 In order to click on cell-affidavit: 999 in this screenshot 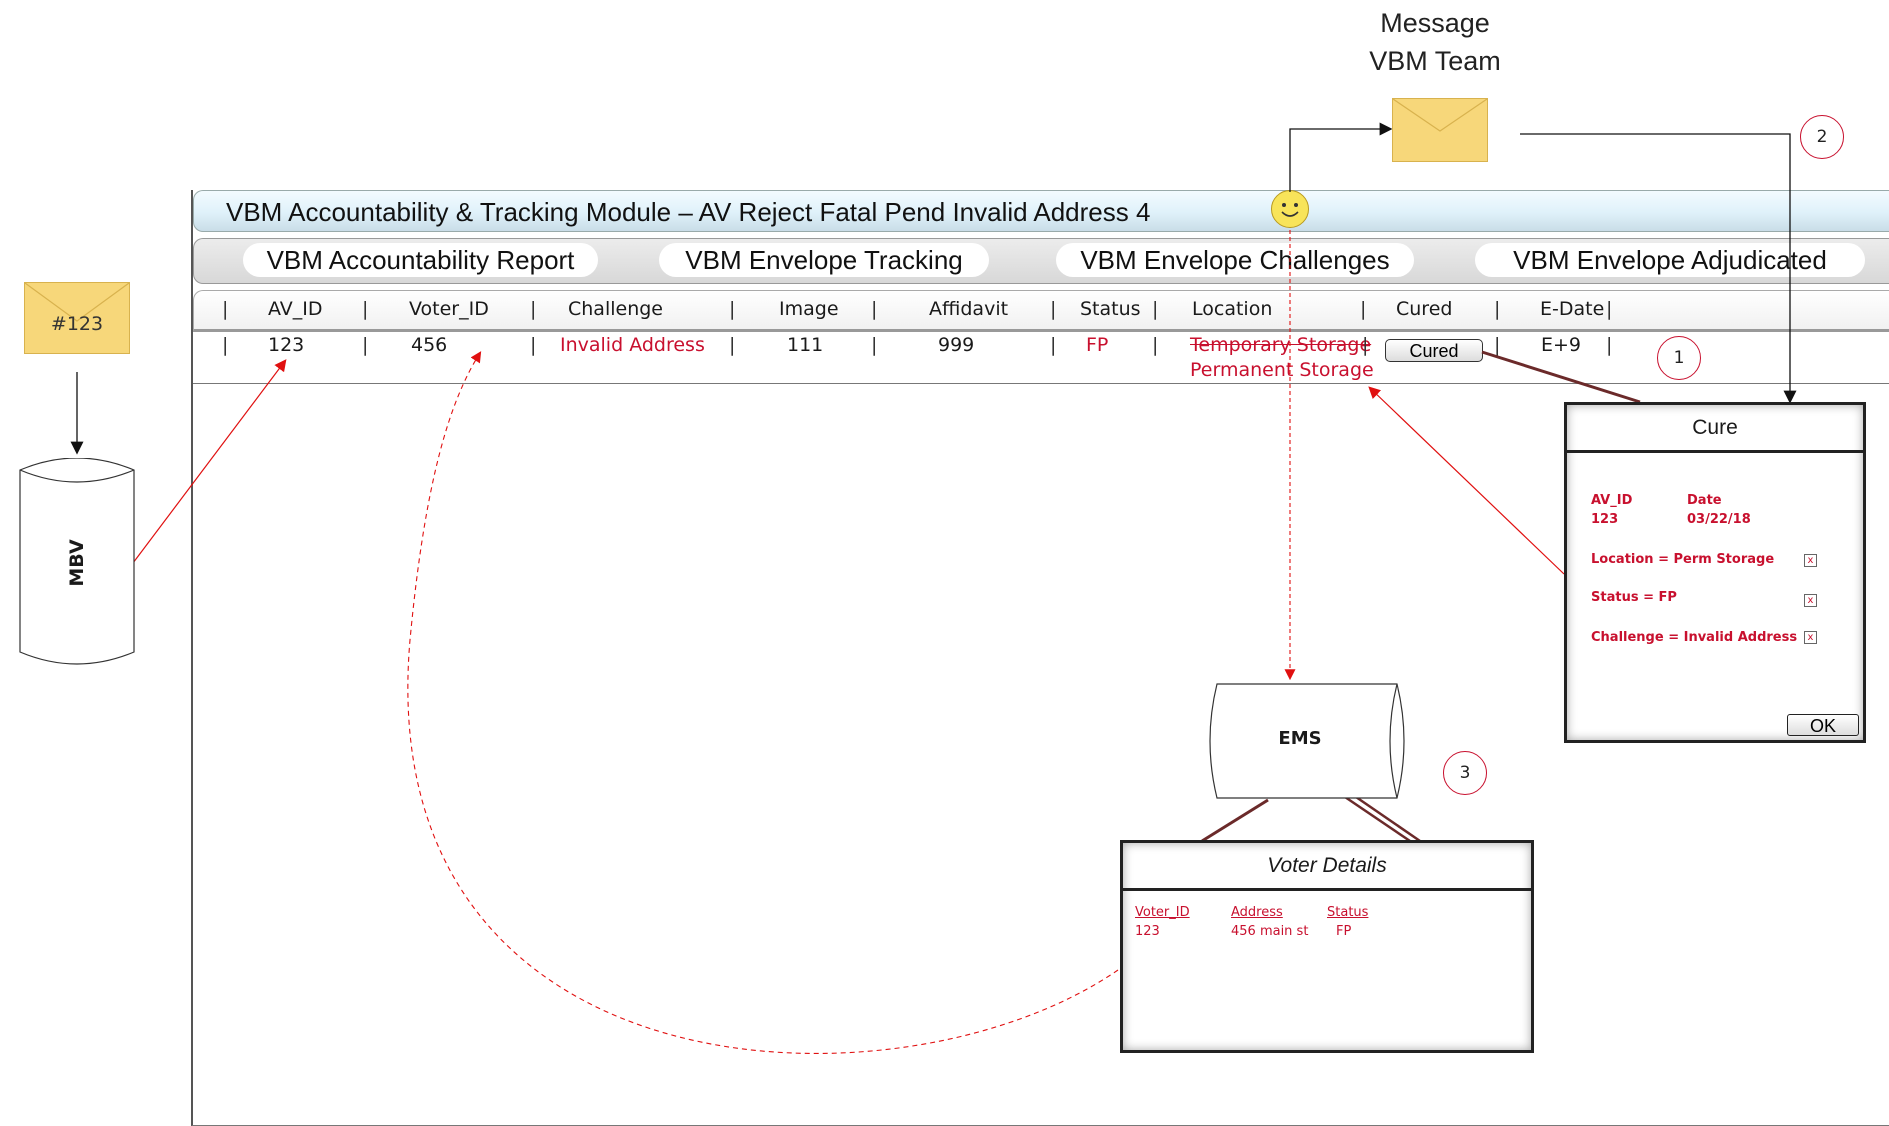, I will do `click(956, 345)`.